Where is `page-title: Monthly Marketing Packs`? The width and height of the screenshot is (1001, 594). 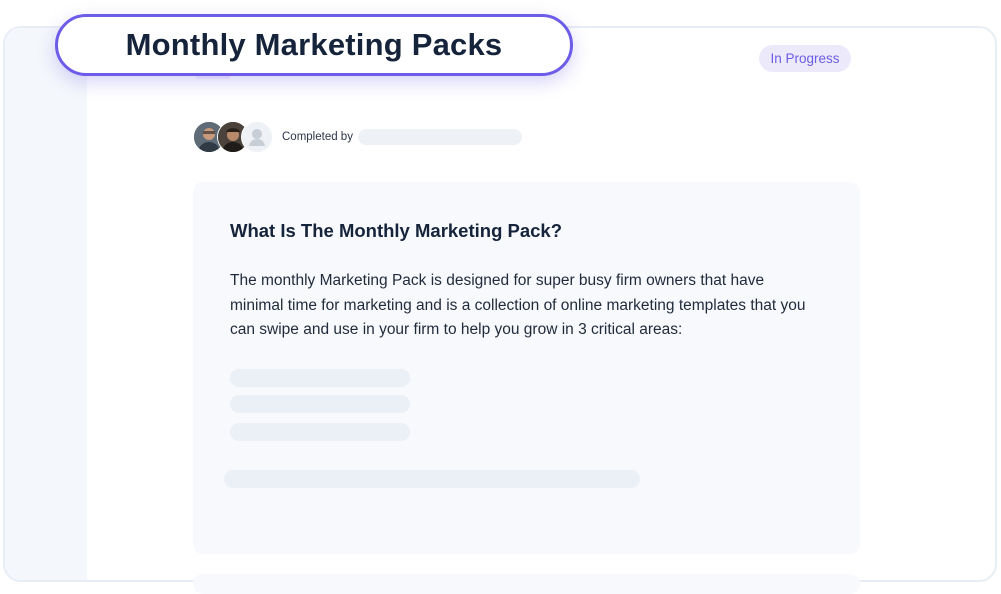
page-title: Monthly Marketing Packs is located at coordinates (314, 44).